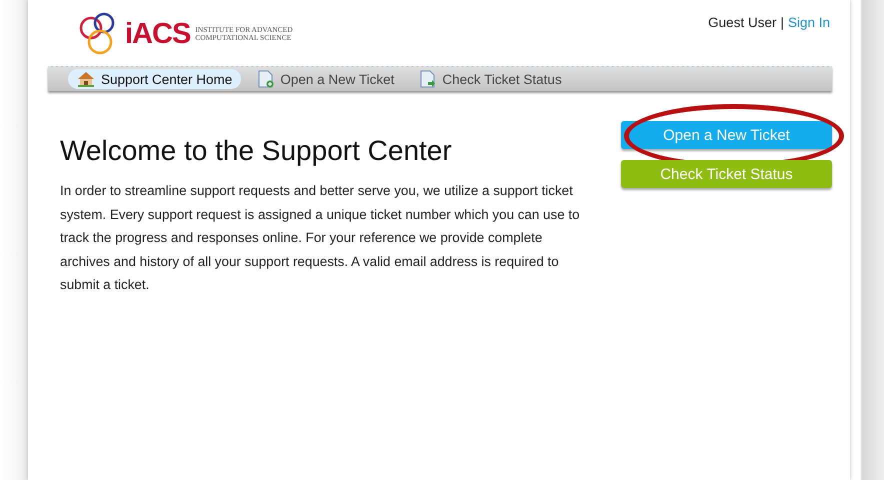 This screenshot has width=884, height=480. Describe the element at coordinates (266, 79) in the screenshot. I see `document-plus-icon` at that location.